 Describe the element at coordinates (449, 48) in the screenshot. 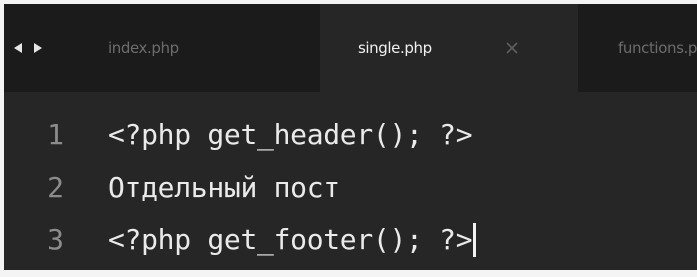

I see `tab-single-php: single.php` at that location.